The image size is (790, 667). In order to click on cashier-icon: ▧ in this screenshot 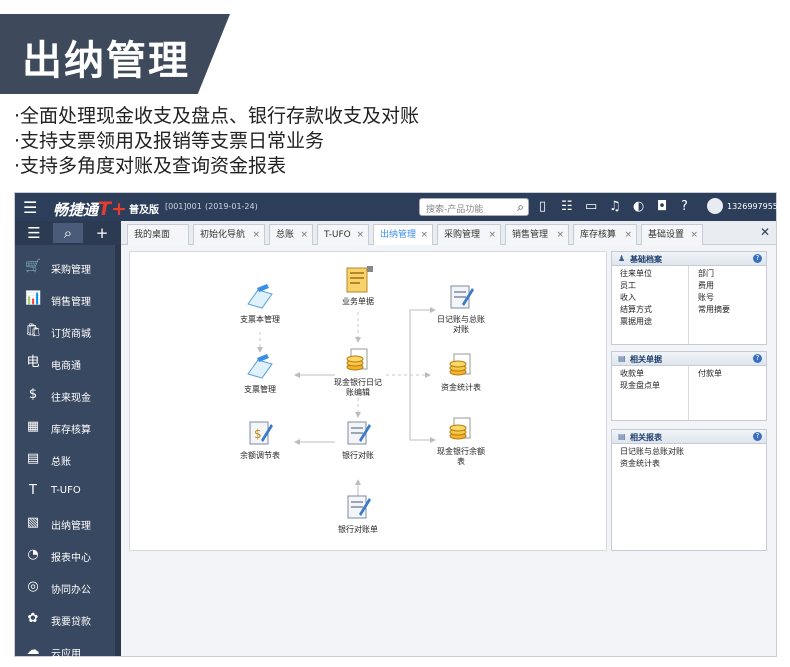, I will do `click(33, 522)`.